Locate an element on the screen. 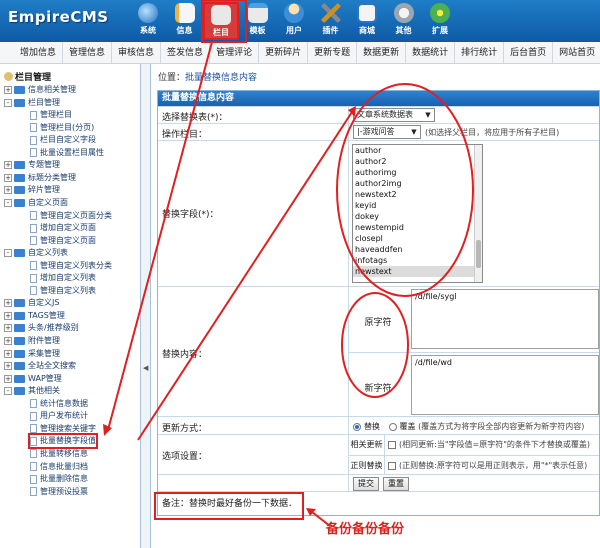  original-textarea: /d/file/sygl is located at coordinates (505, 319).